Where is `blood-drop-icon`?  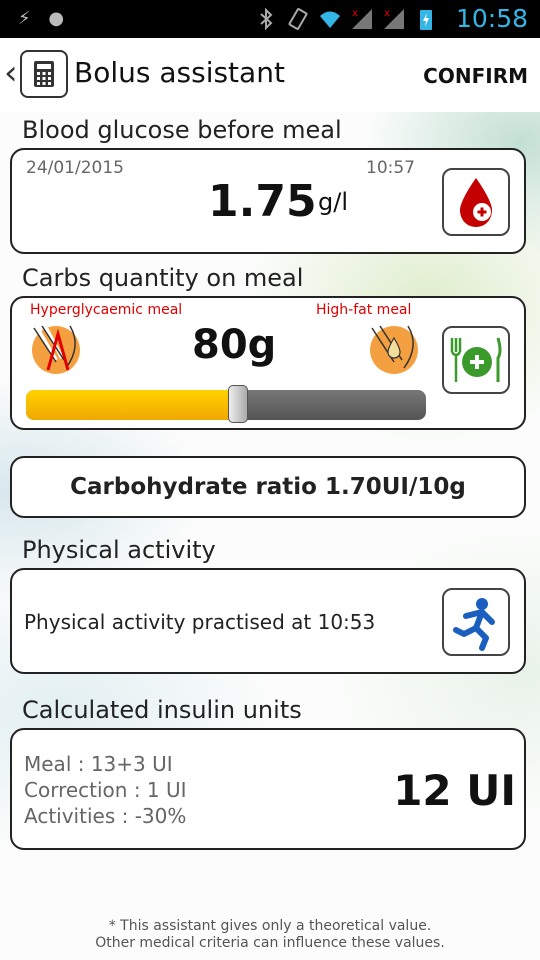 blood-drop-icon is located at coordinates (476, 202).